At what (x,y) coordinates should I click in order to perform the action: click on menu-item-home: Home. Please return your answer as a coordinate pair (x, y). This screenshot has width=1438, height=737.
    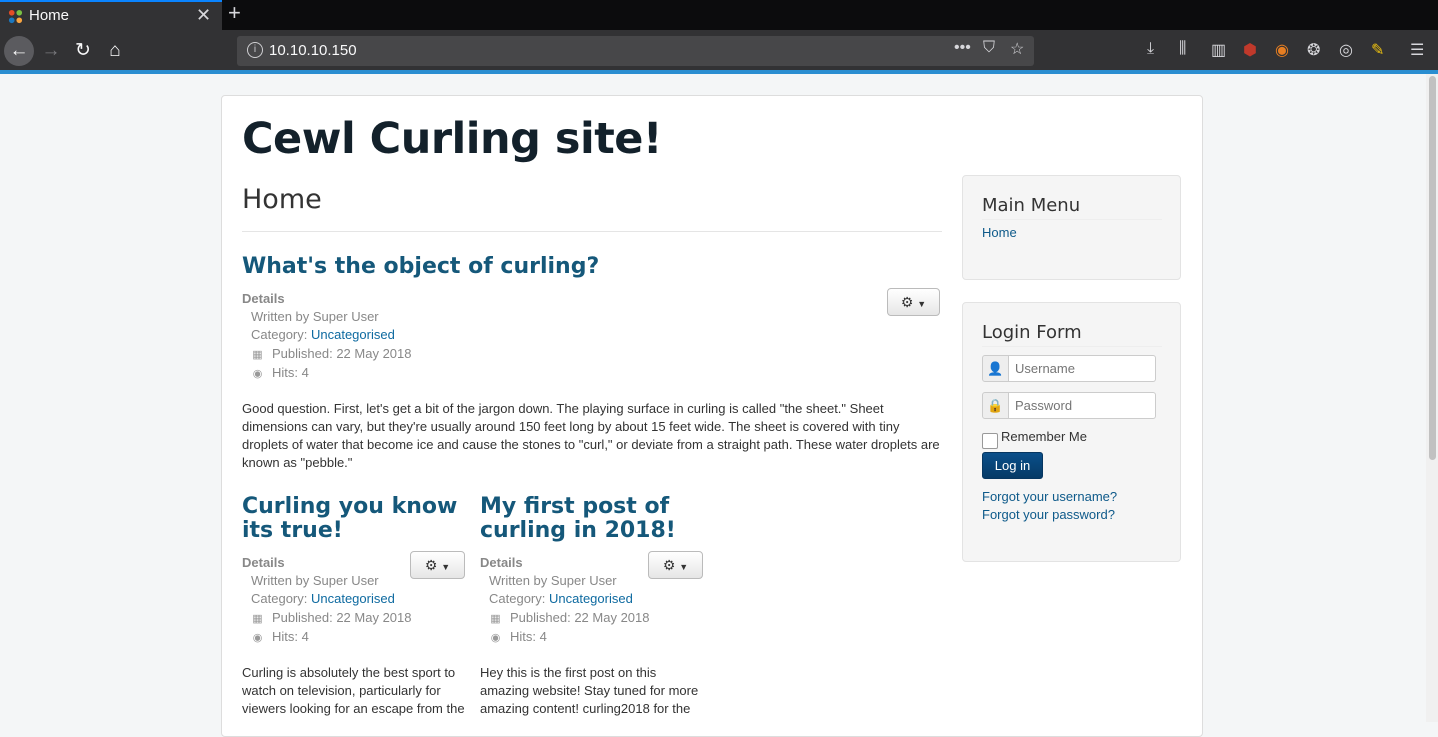
    Looking at the image, I should click on (999, 232).